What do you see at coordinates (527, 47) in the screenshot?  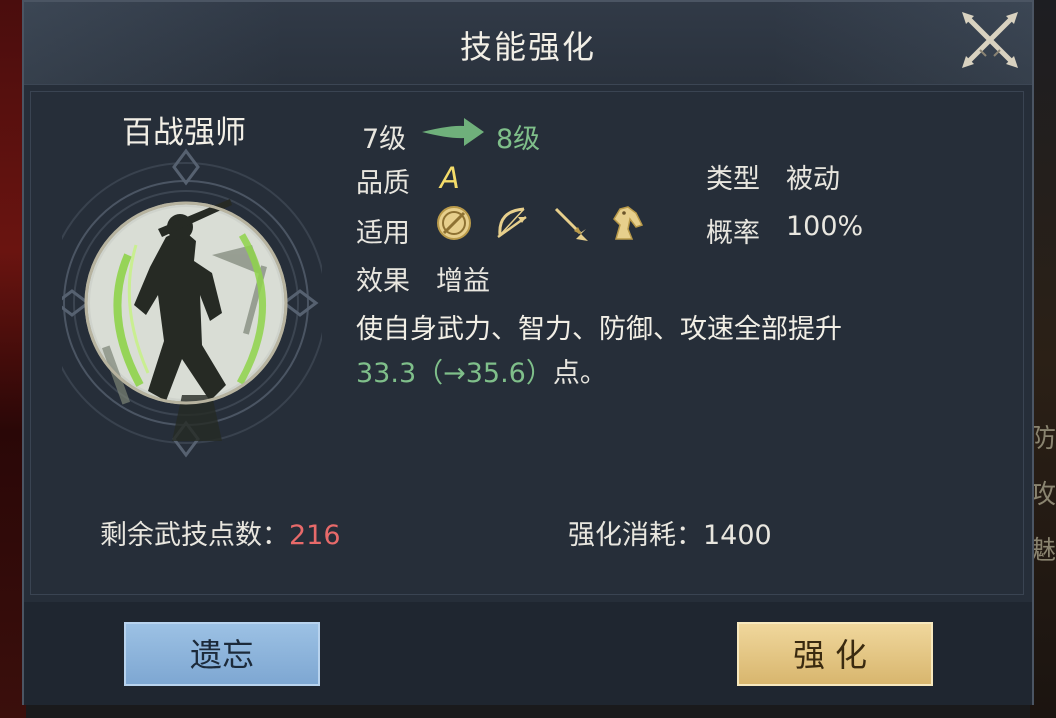 I see `dialog-title: 技能强化` at bounding box center [527, 47].